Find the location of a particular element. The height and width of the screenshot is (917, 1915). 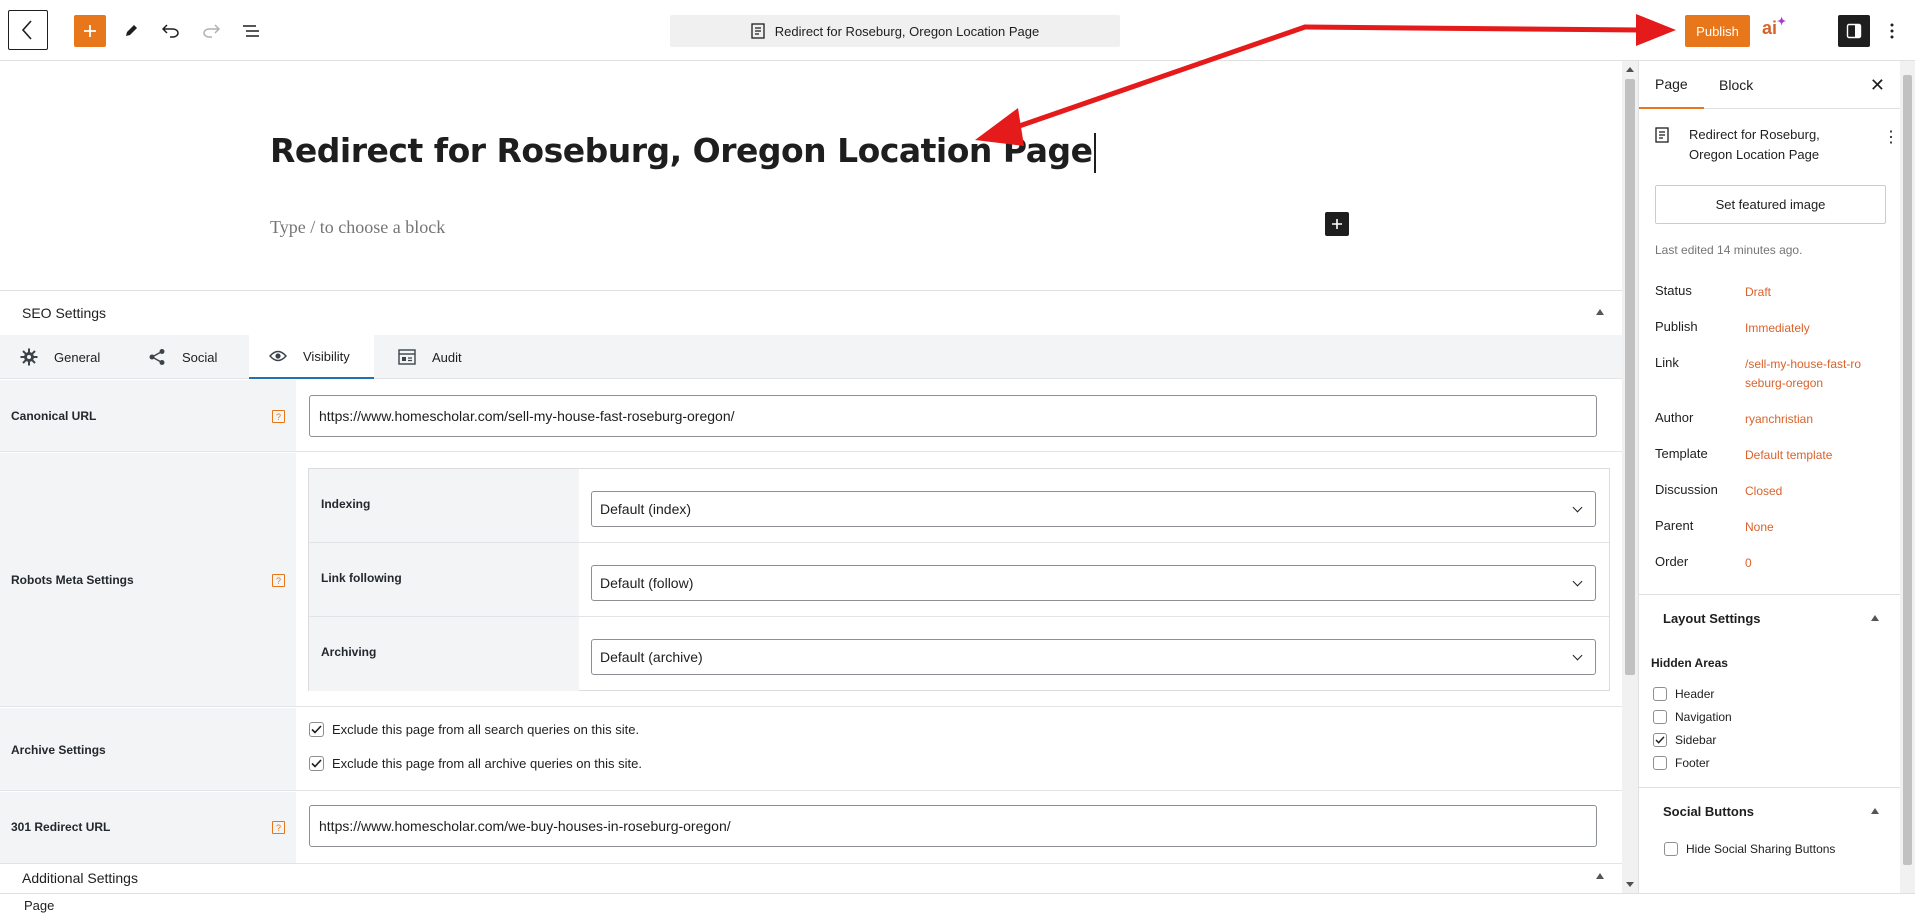

hide-header-label: Header is located at coordinates (1695, 694).